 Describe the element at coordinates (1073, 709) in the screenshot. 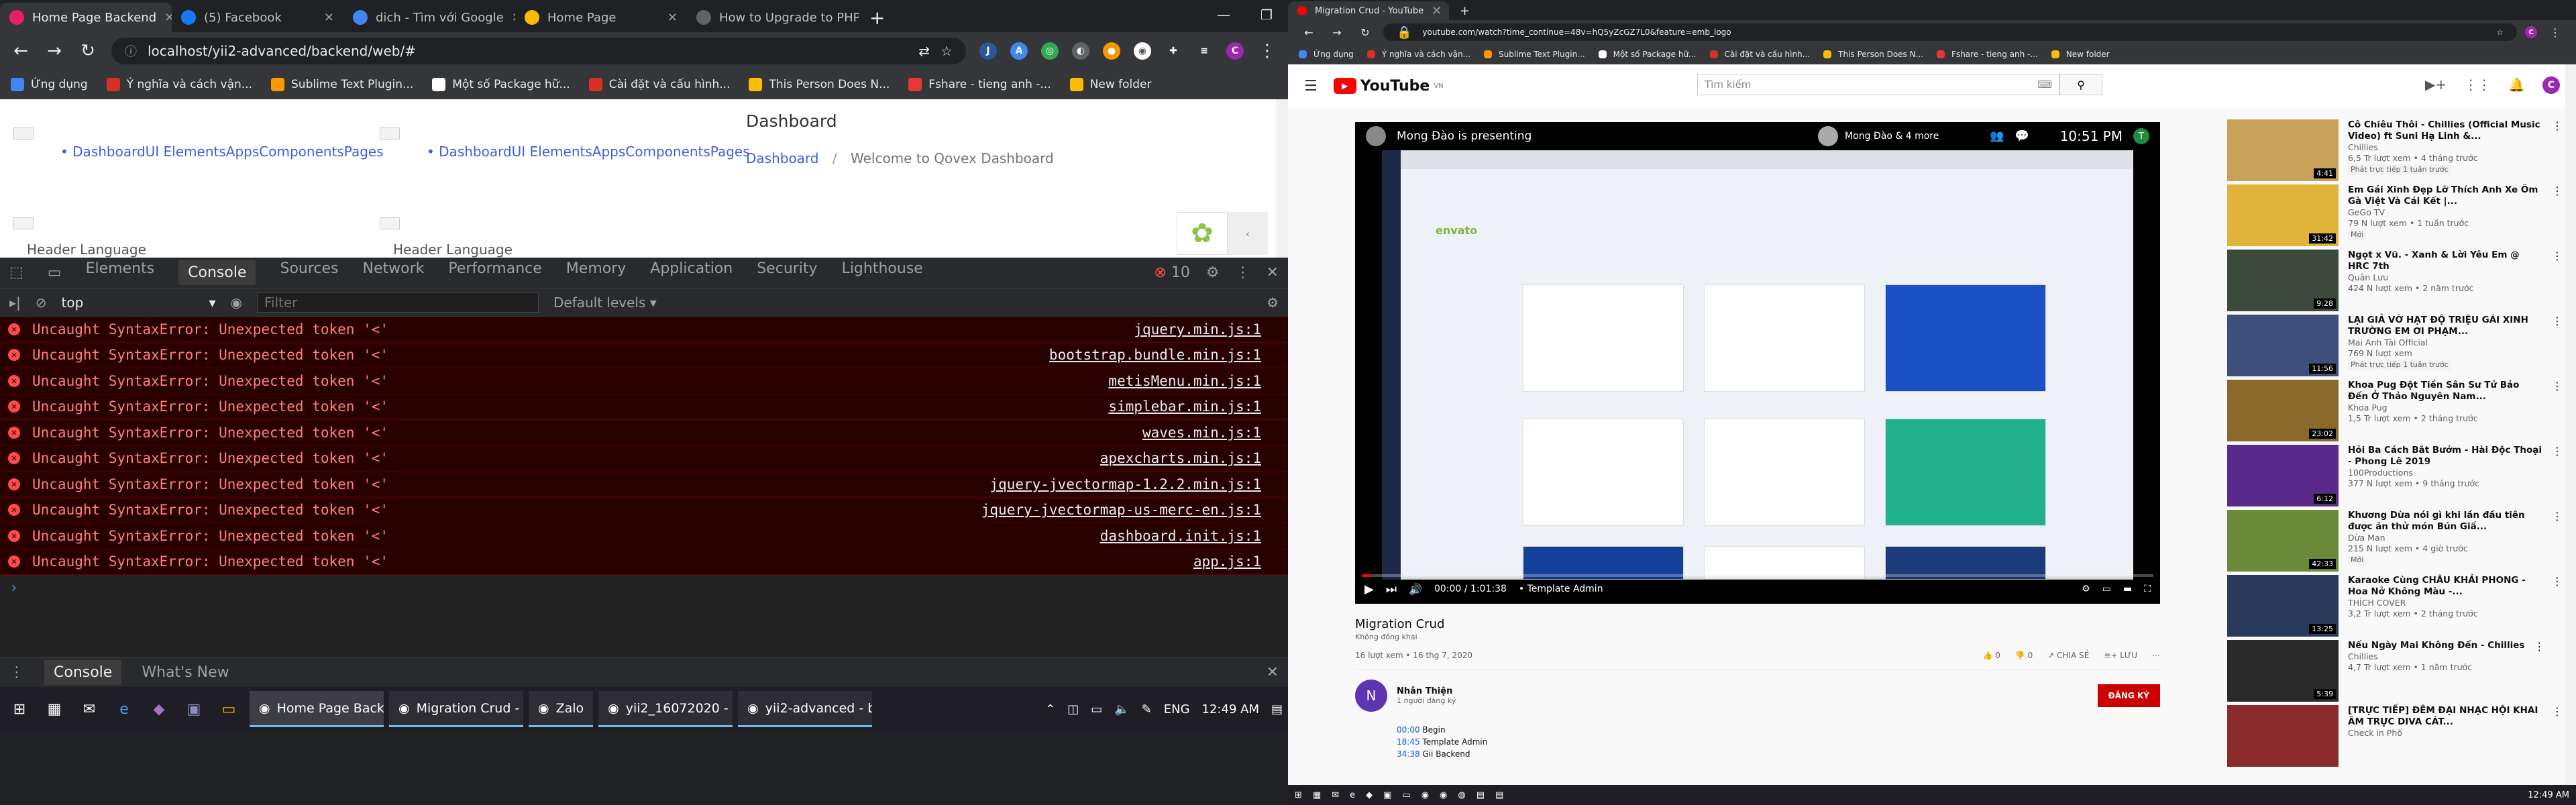

I see `network-icon: ◫` at that location.